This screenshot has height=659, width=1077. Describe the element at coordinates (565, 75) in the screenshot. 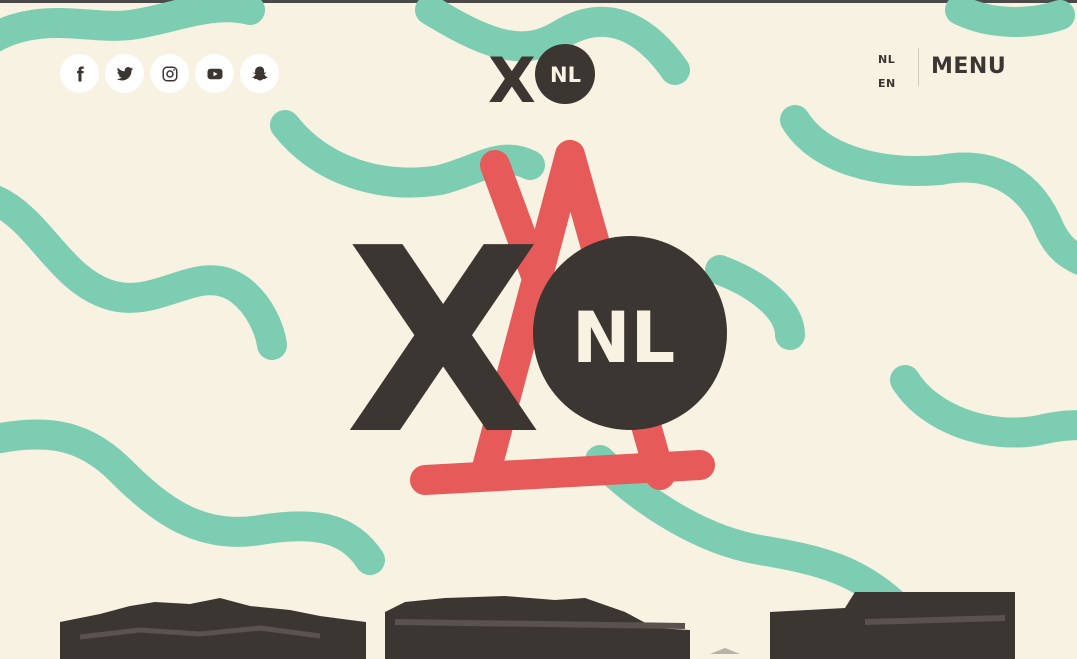

I see `logo-badge-text: NL` at that location.